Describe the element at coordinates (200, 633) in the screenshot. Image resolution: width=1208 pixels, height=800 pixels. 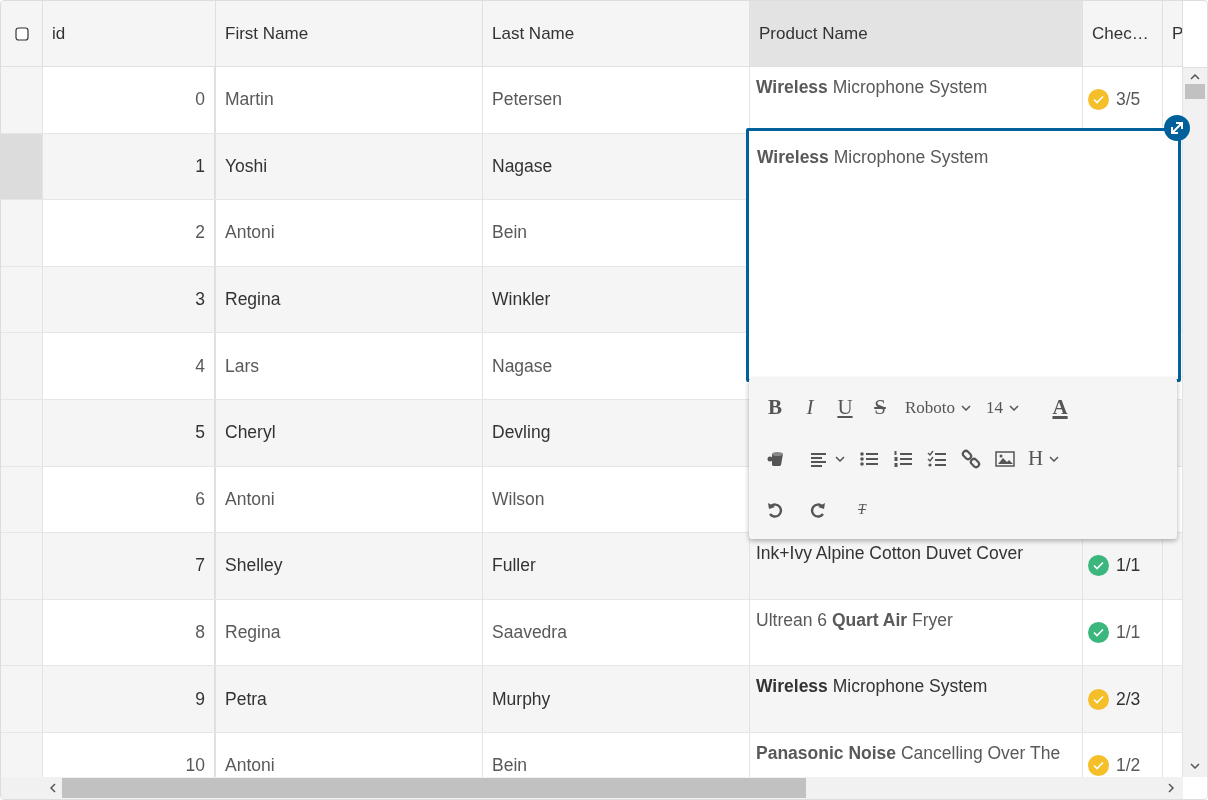
I see `table-cell: 8` at that location.